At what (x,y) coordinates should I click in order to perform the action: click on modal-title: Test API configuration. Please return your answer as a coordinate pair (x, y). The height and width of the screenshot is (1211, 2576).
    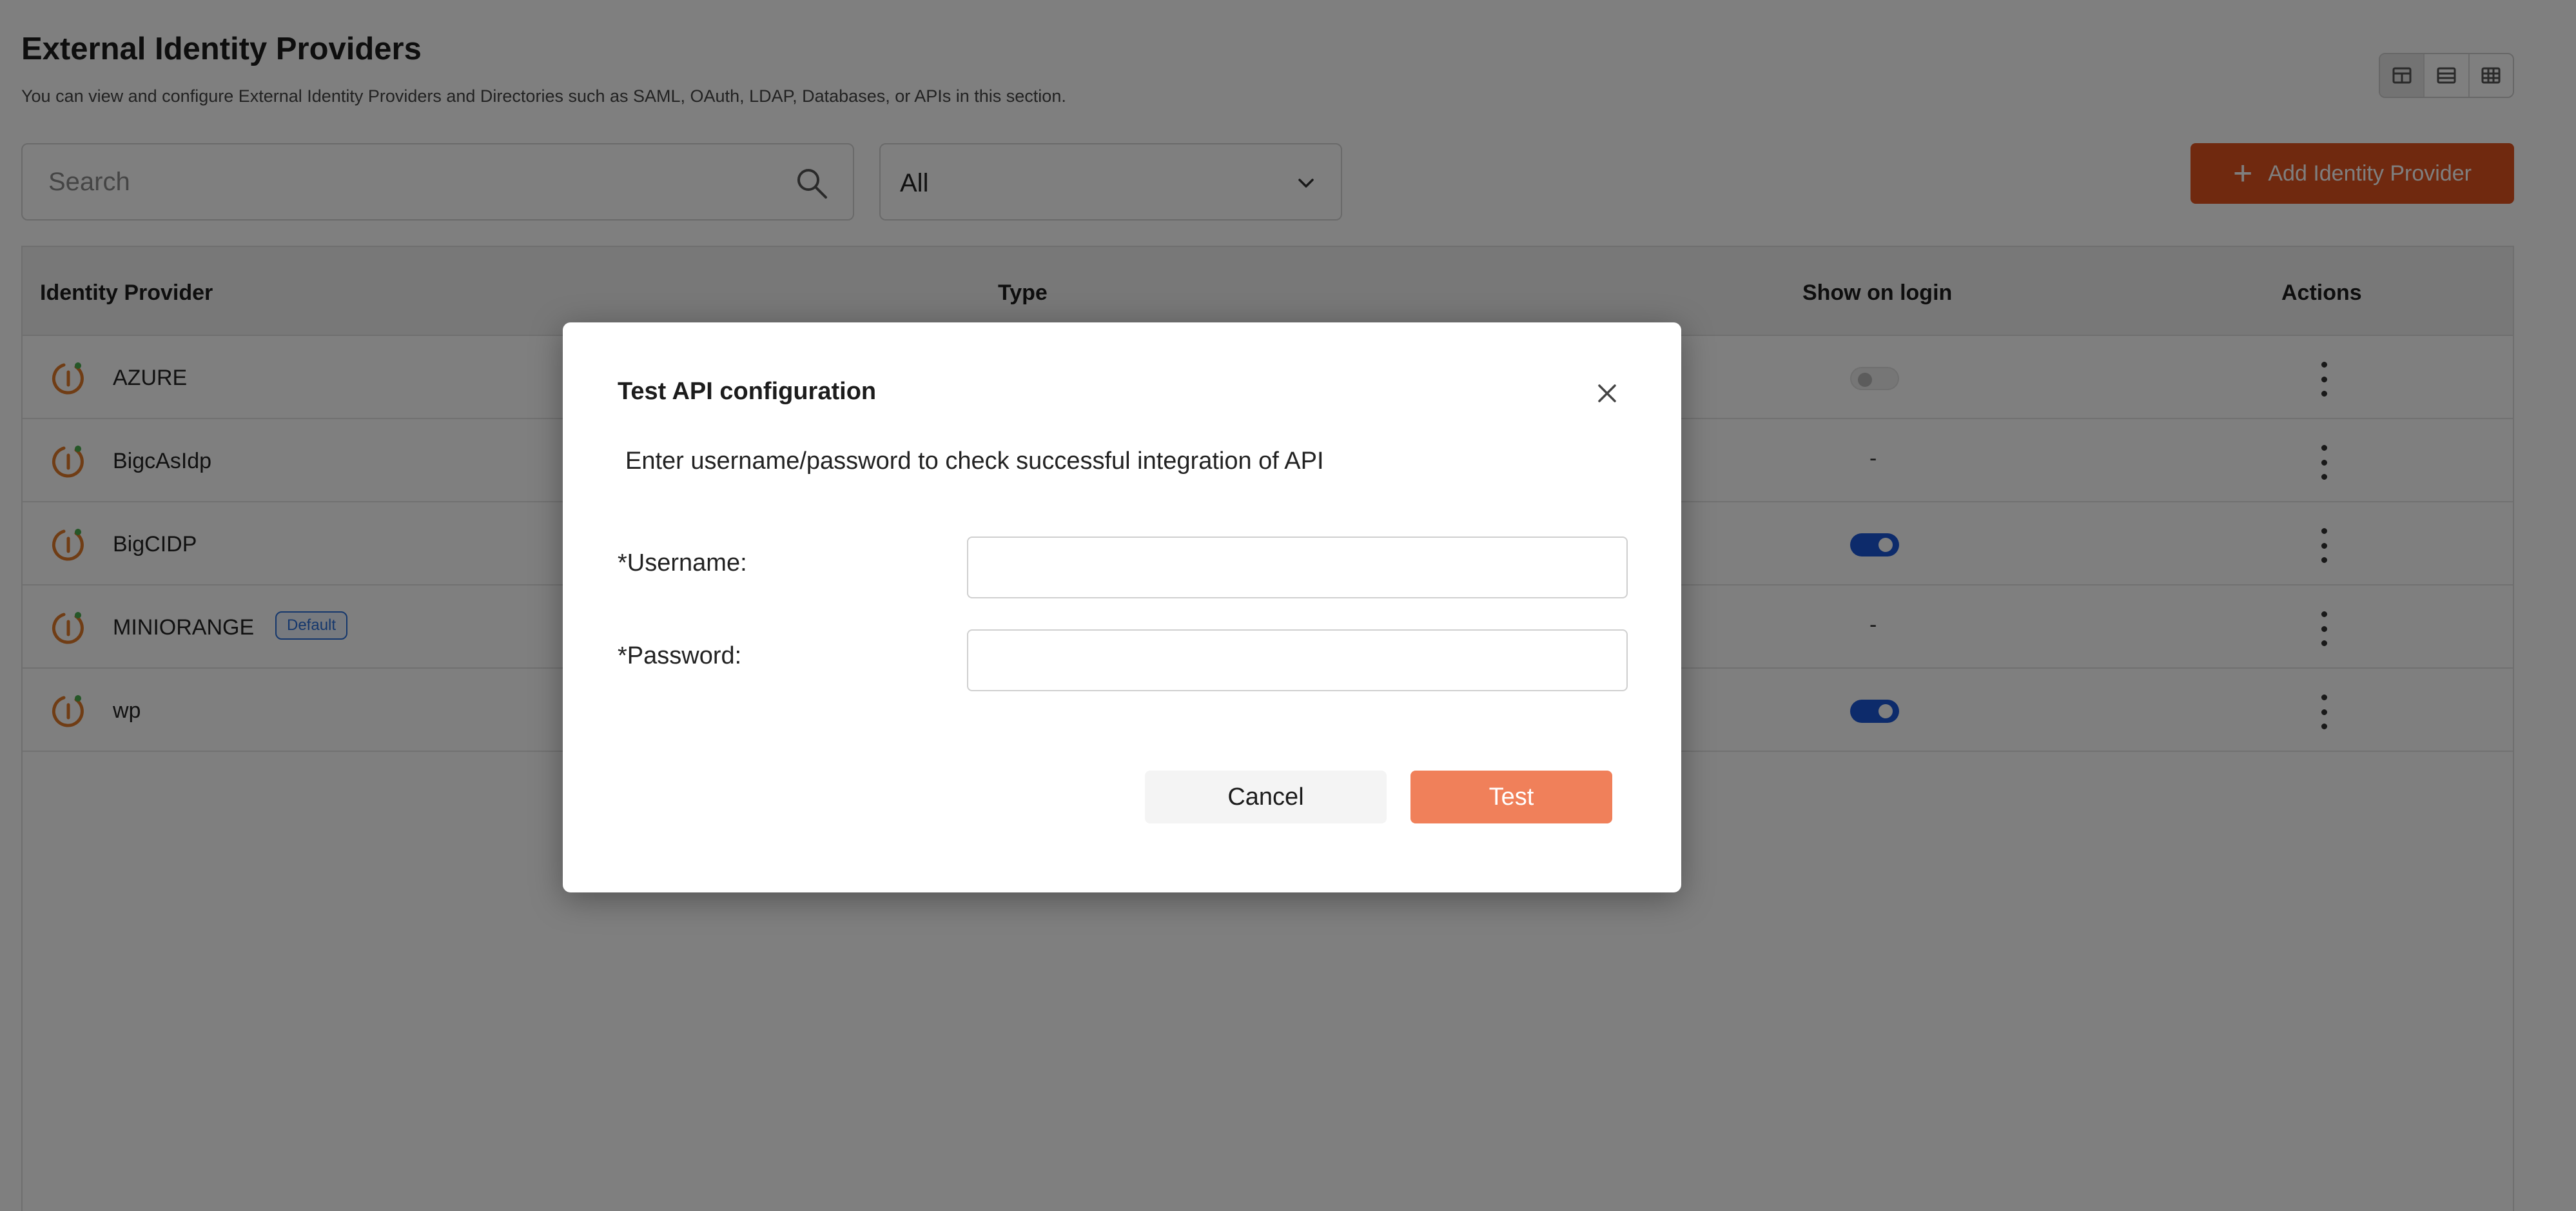
    Looking at the image, I should click on (748, 391).